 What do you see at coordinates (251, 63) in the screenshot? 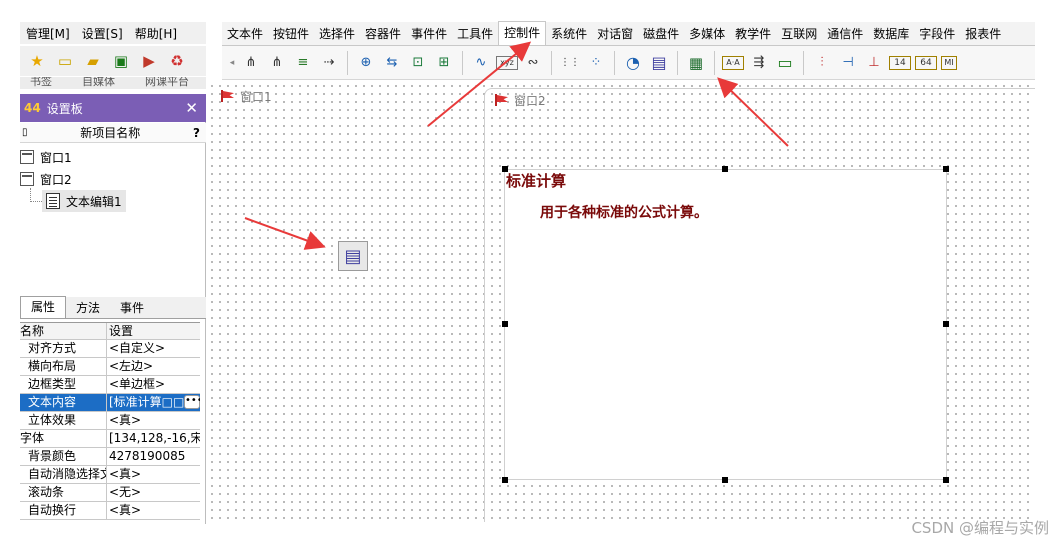
I see `tree-node-icon: ⋔` at bounding box center [251, 63].